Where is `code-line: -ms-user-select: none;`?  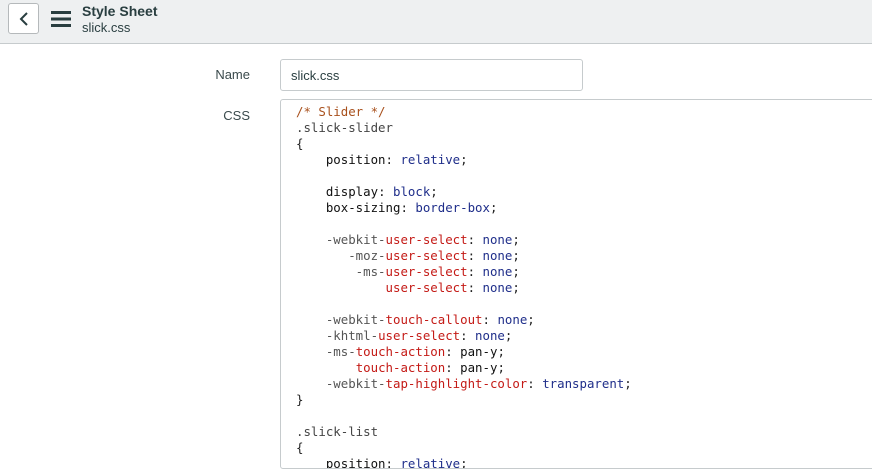
code-line: -ms-user-select: none; is located at coordinates (464, 272).